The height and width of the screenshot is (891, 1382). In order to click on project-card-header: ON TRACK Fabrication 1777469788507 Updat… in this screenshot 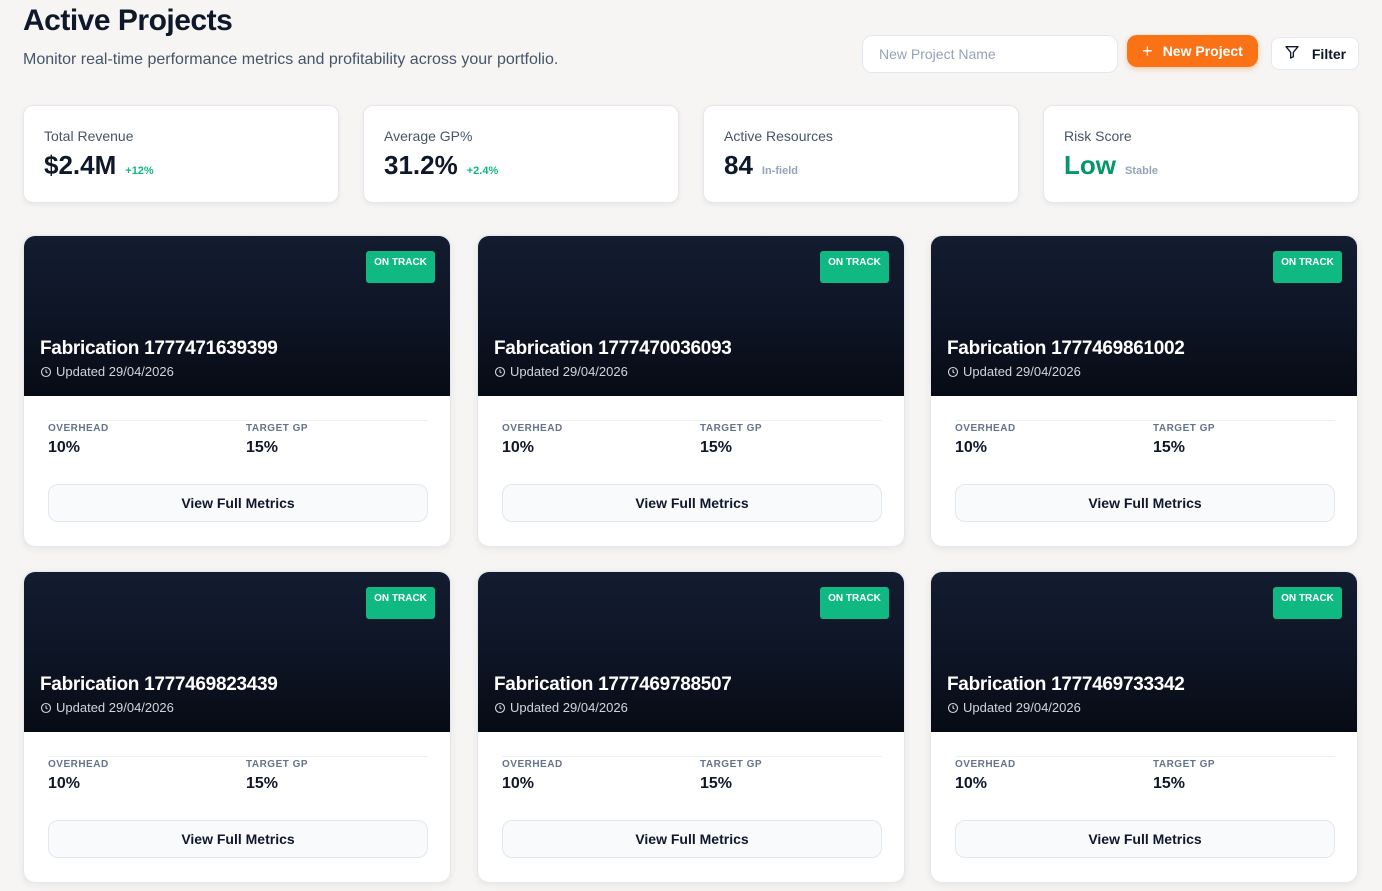, I will do `click(691, 652)`.